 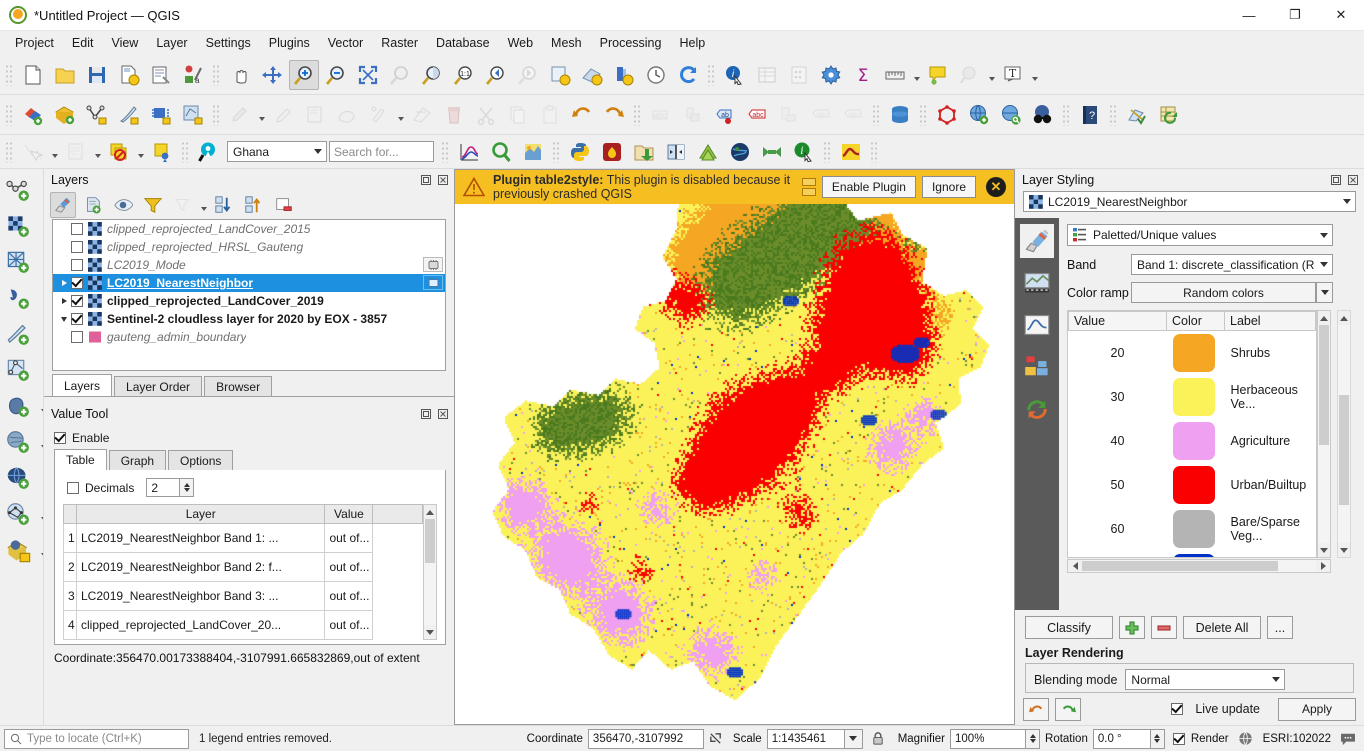 What do you see at coordinates (163, 487) in the screenshot?
I see `decimals-input: 2` at bounding box center [163, 487].